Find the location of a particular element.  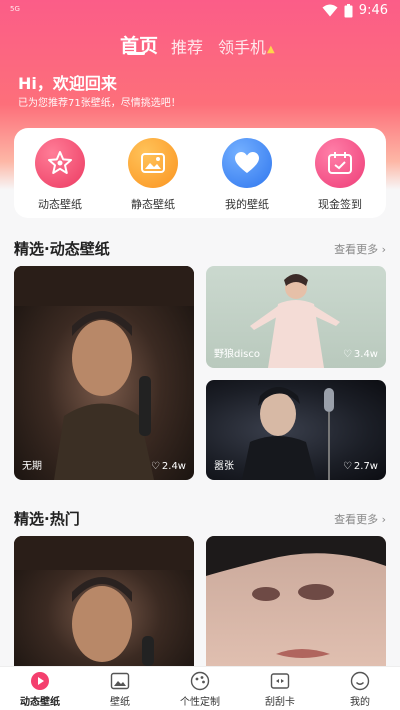

tabbar-customize: 个性定制 is located at coordinates (200, 689).